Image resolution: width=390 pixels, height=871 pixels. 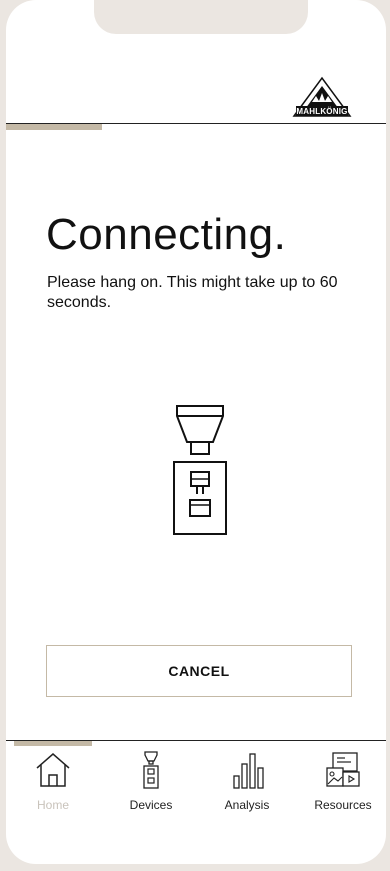 I want to click on grinder-illustration-icon, so click(x=200, y=470).